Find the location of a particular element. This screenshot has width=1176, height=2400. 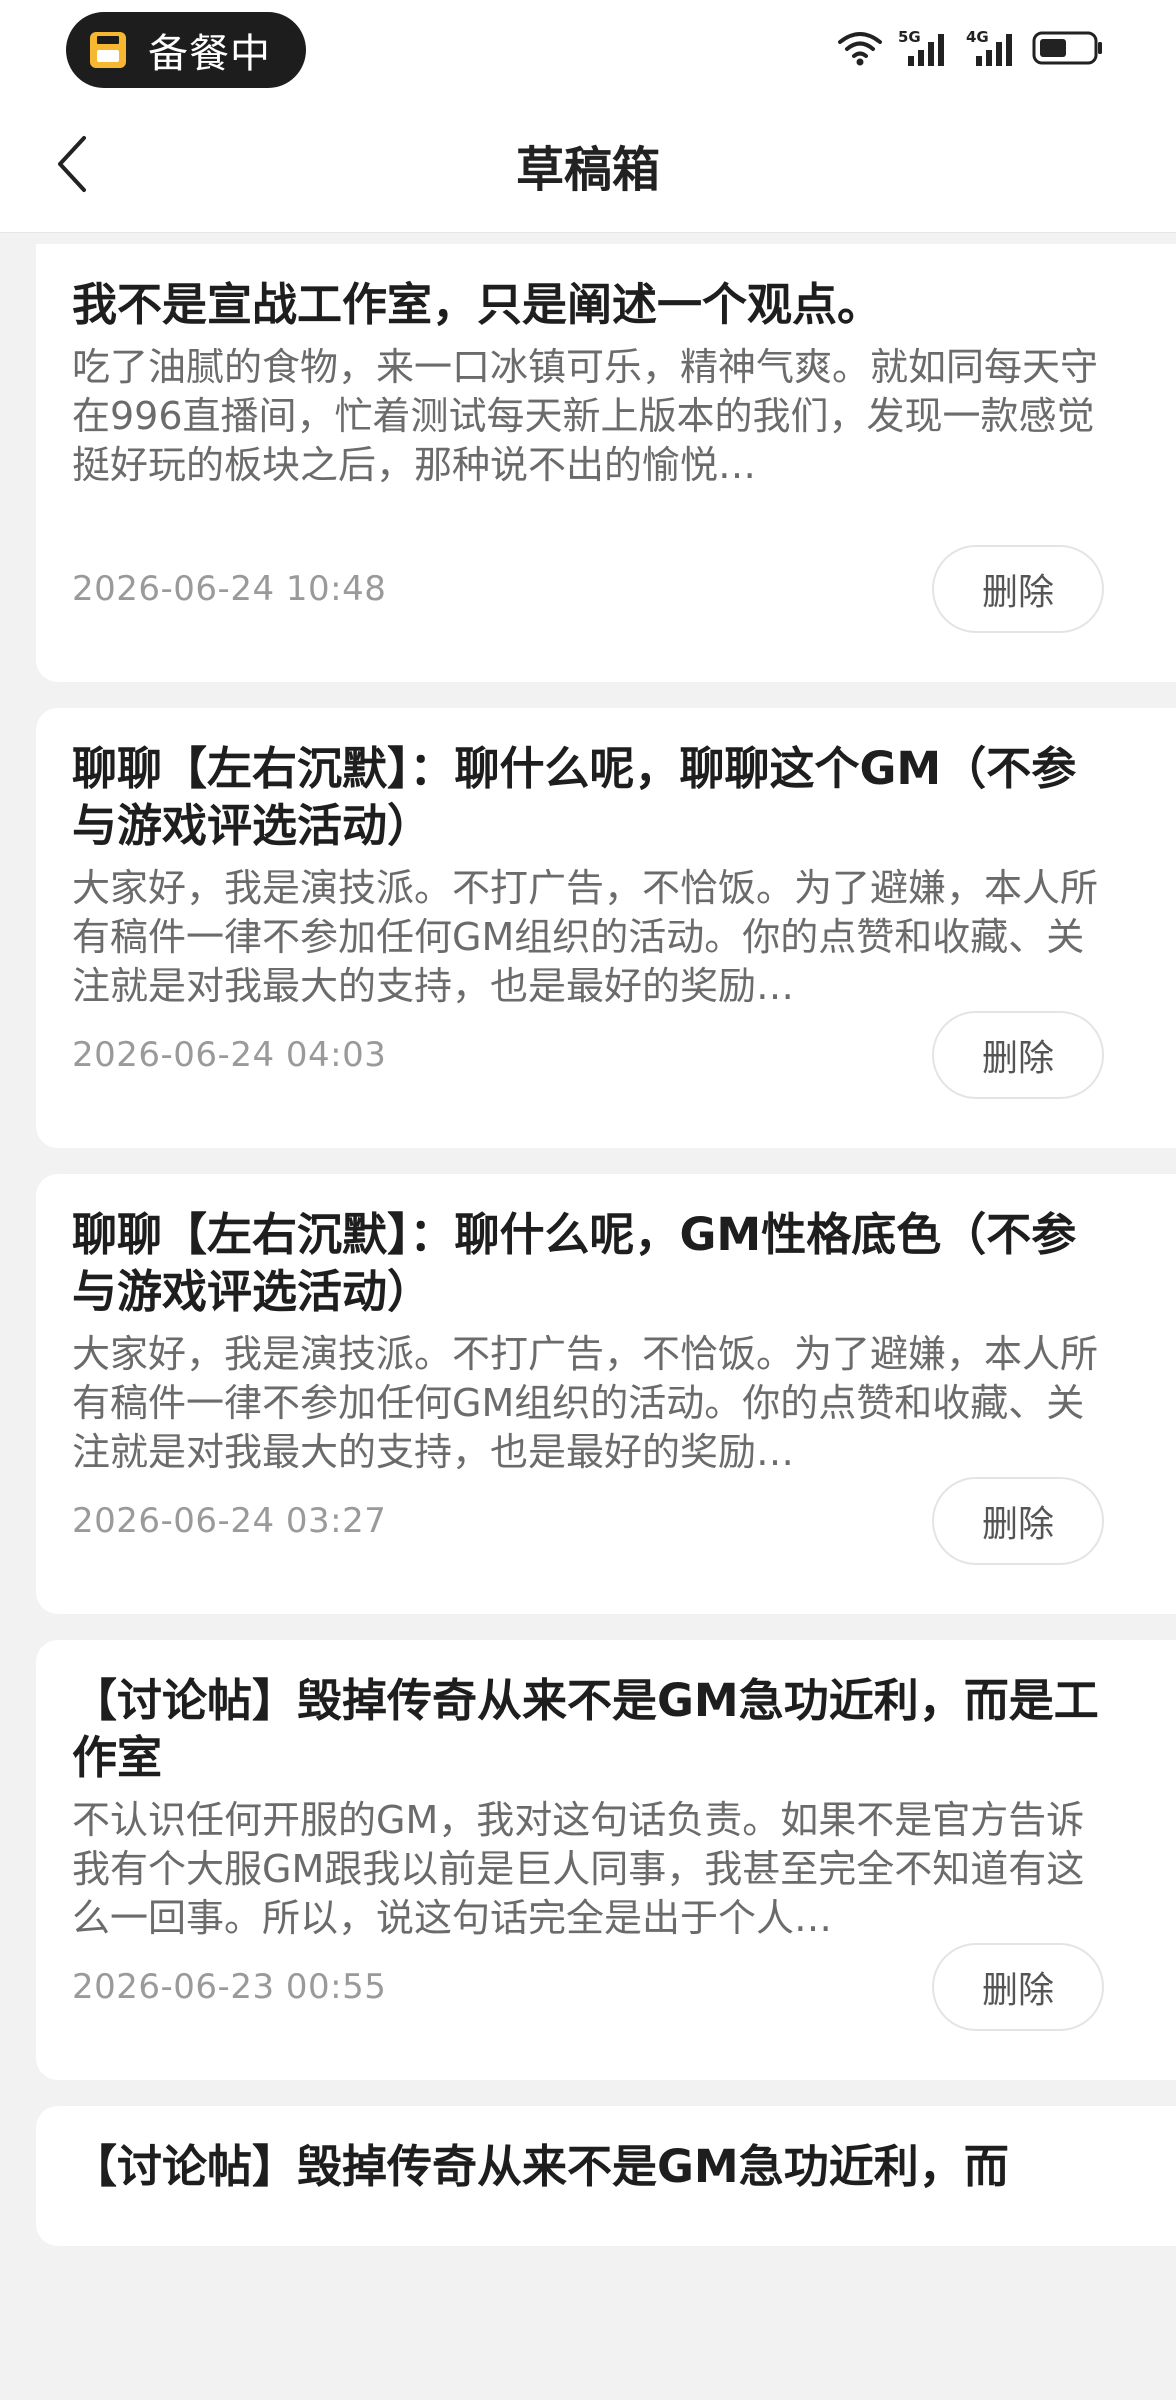

signal-5g-icon: 5G is located at coordinates (921, 47).